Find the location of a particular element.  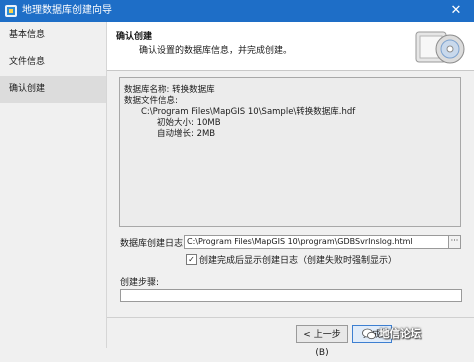

auto-growth-line: 自动增长: 2MB is located at coordinates (186, 134).